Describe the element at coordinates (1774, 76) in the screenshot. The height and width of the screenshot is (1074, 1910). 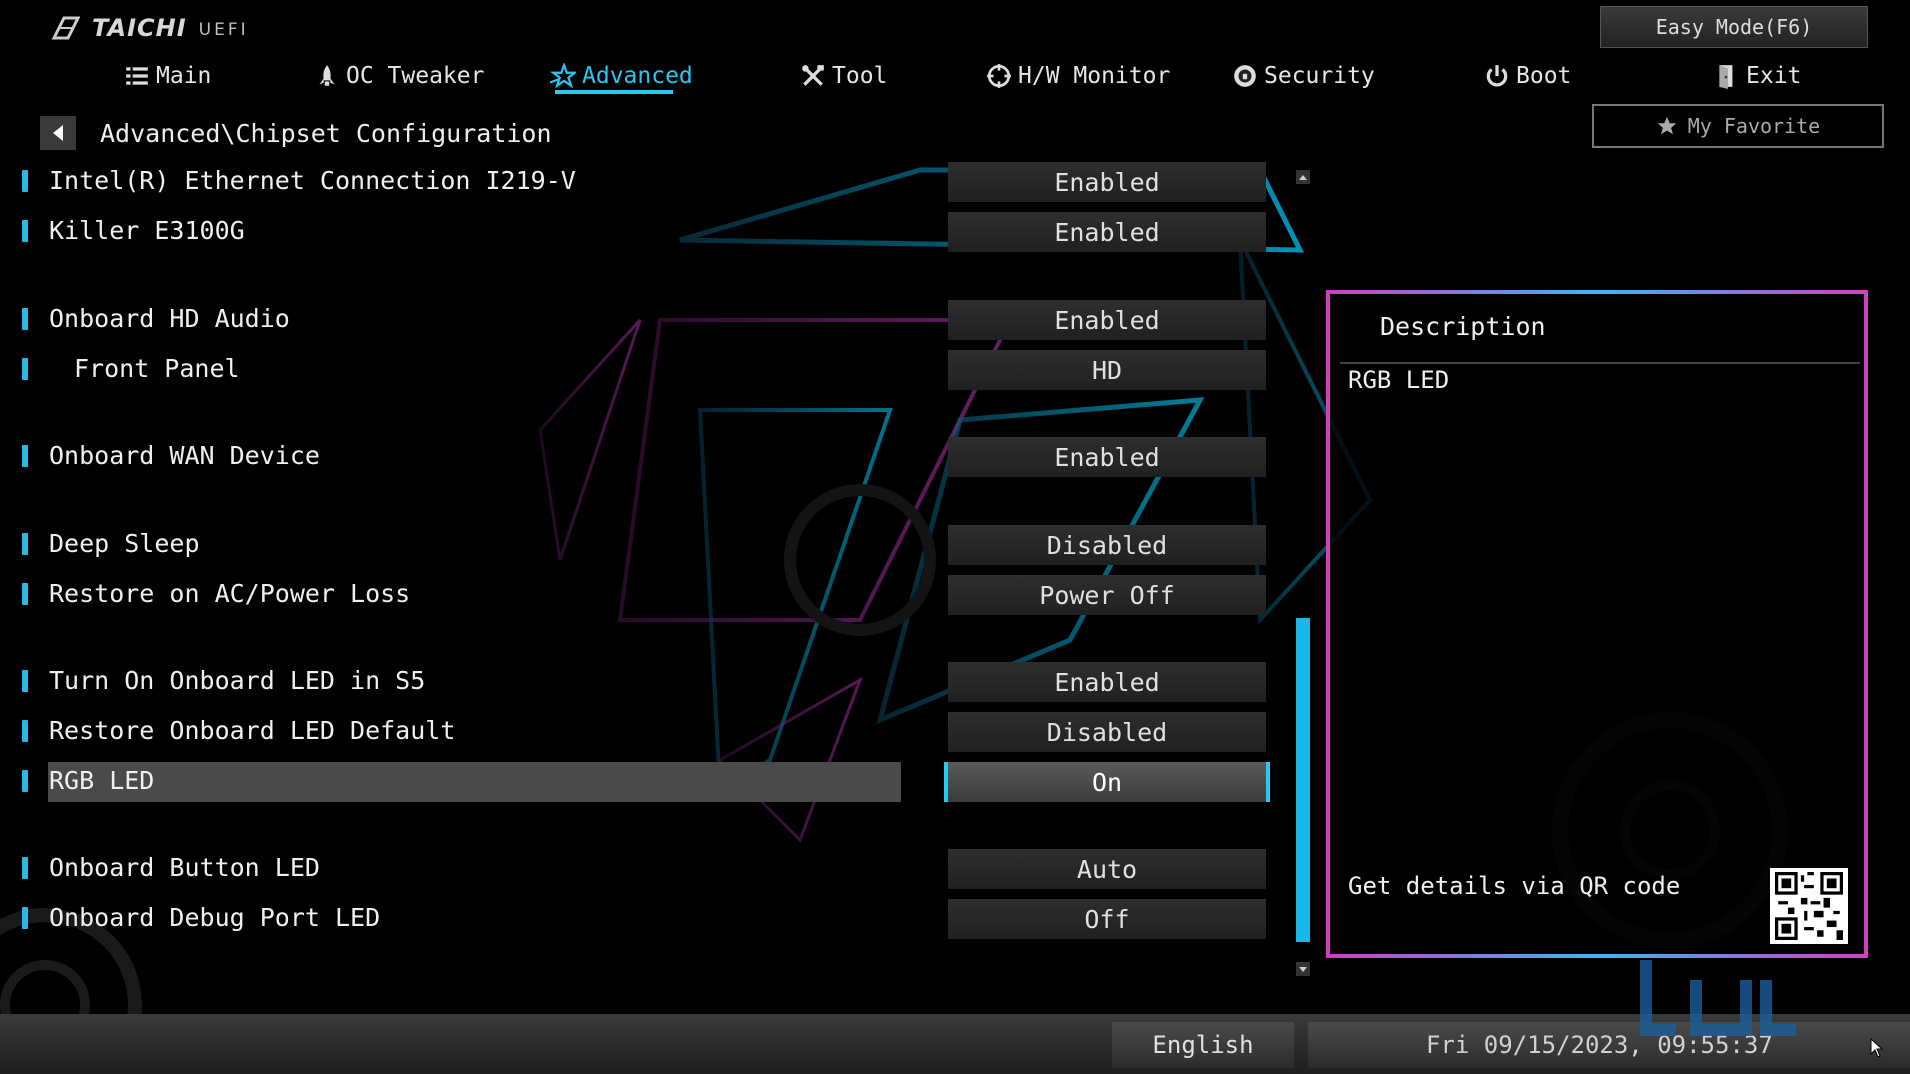
I see `tab-exit-label: Exit` at that location.